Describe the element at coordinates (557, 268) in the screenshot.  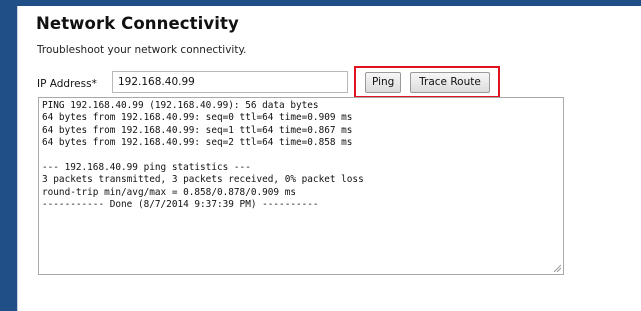
I see `resize-grip-icon` at that location.